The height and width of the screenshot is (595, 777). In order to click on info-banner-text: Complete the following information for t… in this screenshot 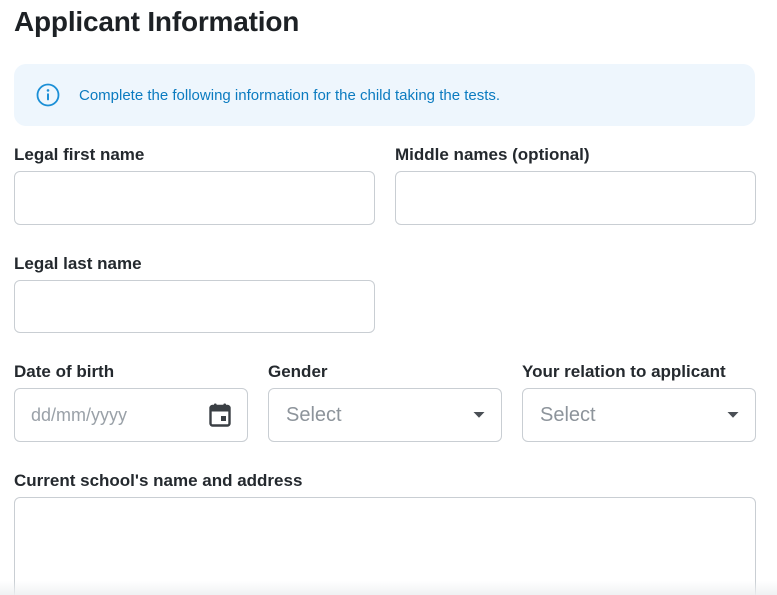, I will do `click(290, 95)`.